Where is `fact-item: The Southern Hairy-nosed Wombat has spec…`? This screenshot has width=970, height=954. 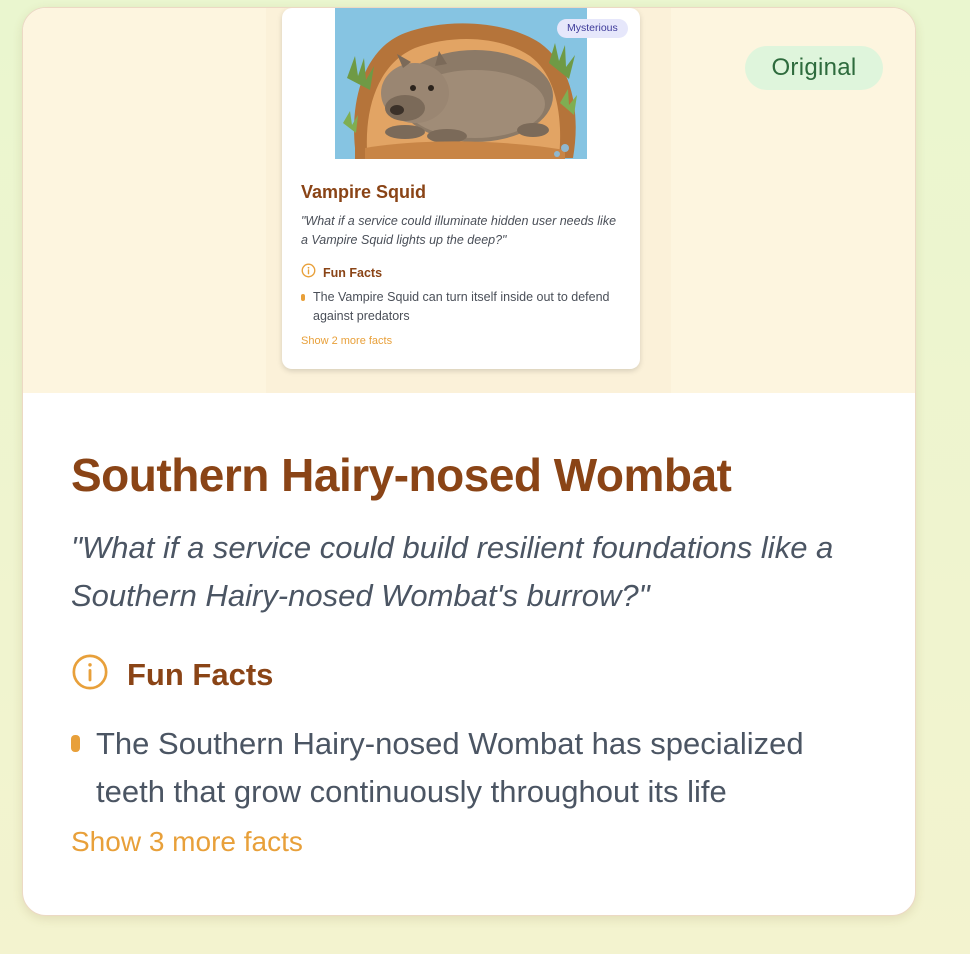 fact-item: The Southern Hairy-nosed Wombat has spec… is located at coordinates (450, 767).